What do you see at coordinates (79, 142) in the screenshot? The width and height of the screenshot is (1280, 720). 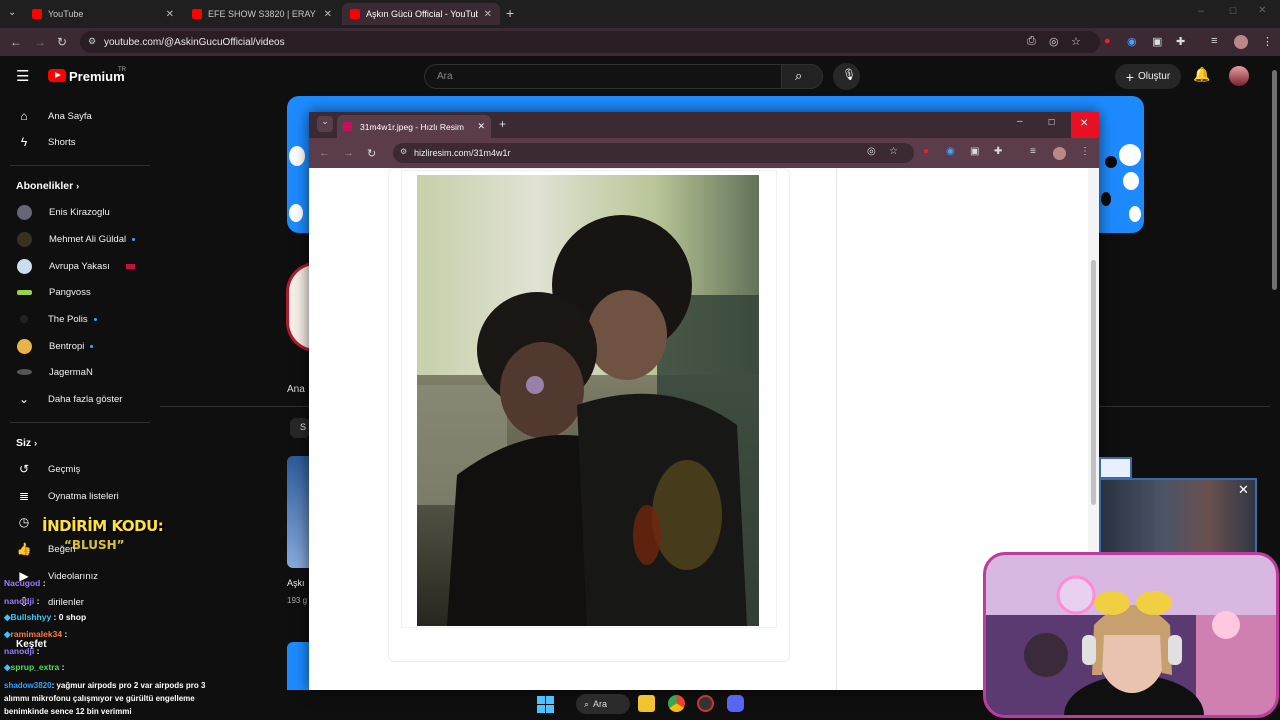 I see `sidebar-item-shorts: ϟ Shorts` at bounding box center [79, 142].